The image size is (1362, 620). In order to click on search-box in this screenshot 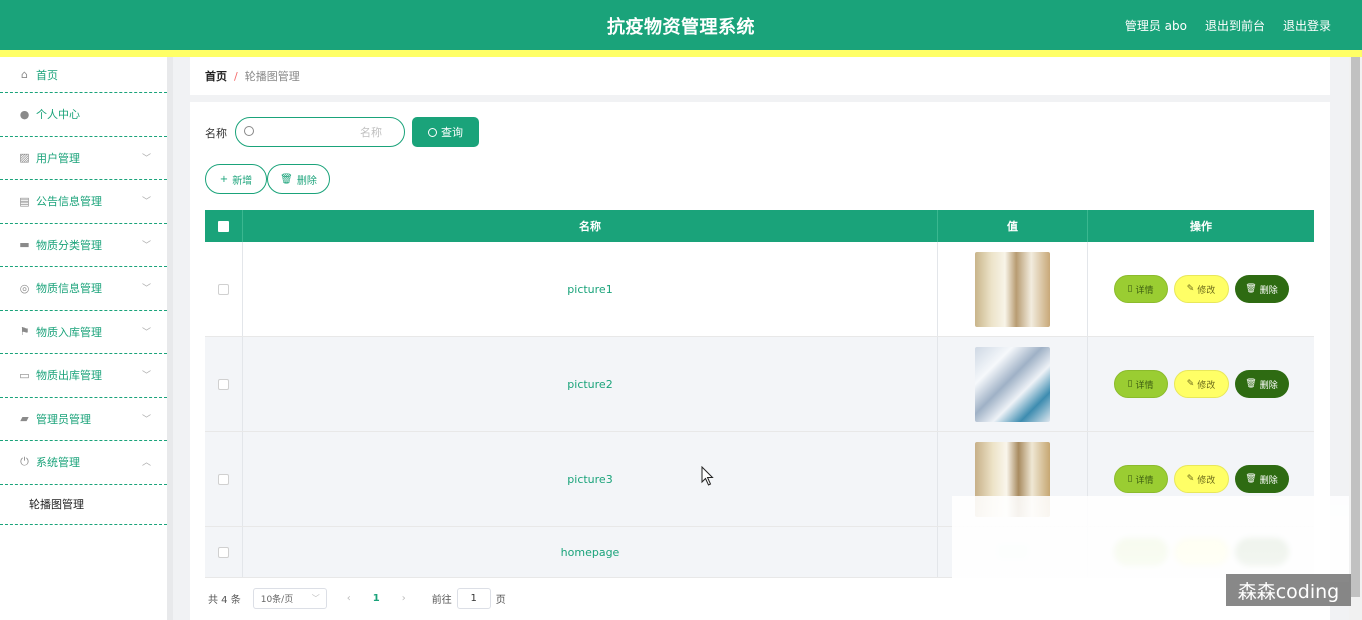, I will do `click(320, 132)`.